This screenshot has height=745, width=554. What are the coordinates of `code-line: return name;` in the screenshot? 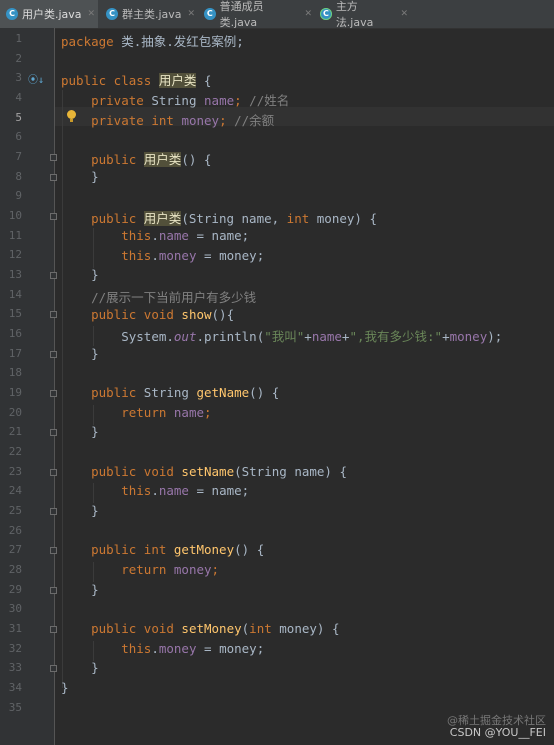 It's located at (136, 412).